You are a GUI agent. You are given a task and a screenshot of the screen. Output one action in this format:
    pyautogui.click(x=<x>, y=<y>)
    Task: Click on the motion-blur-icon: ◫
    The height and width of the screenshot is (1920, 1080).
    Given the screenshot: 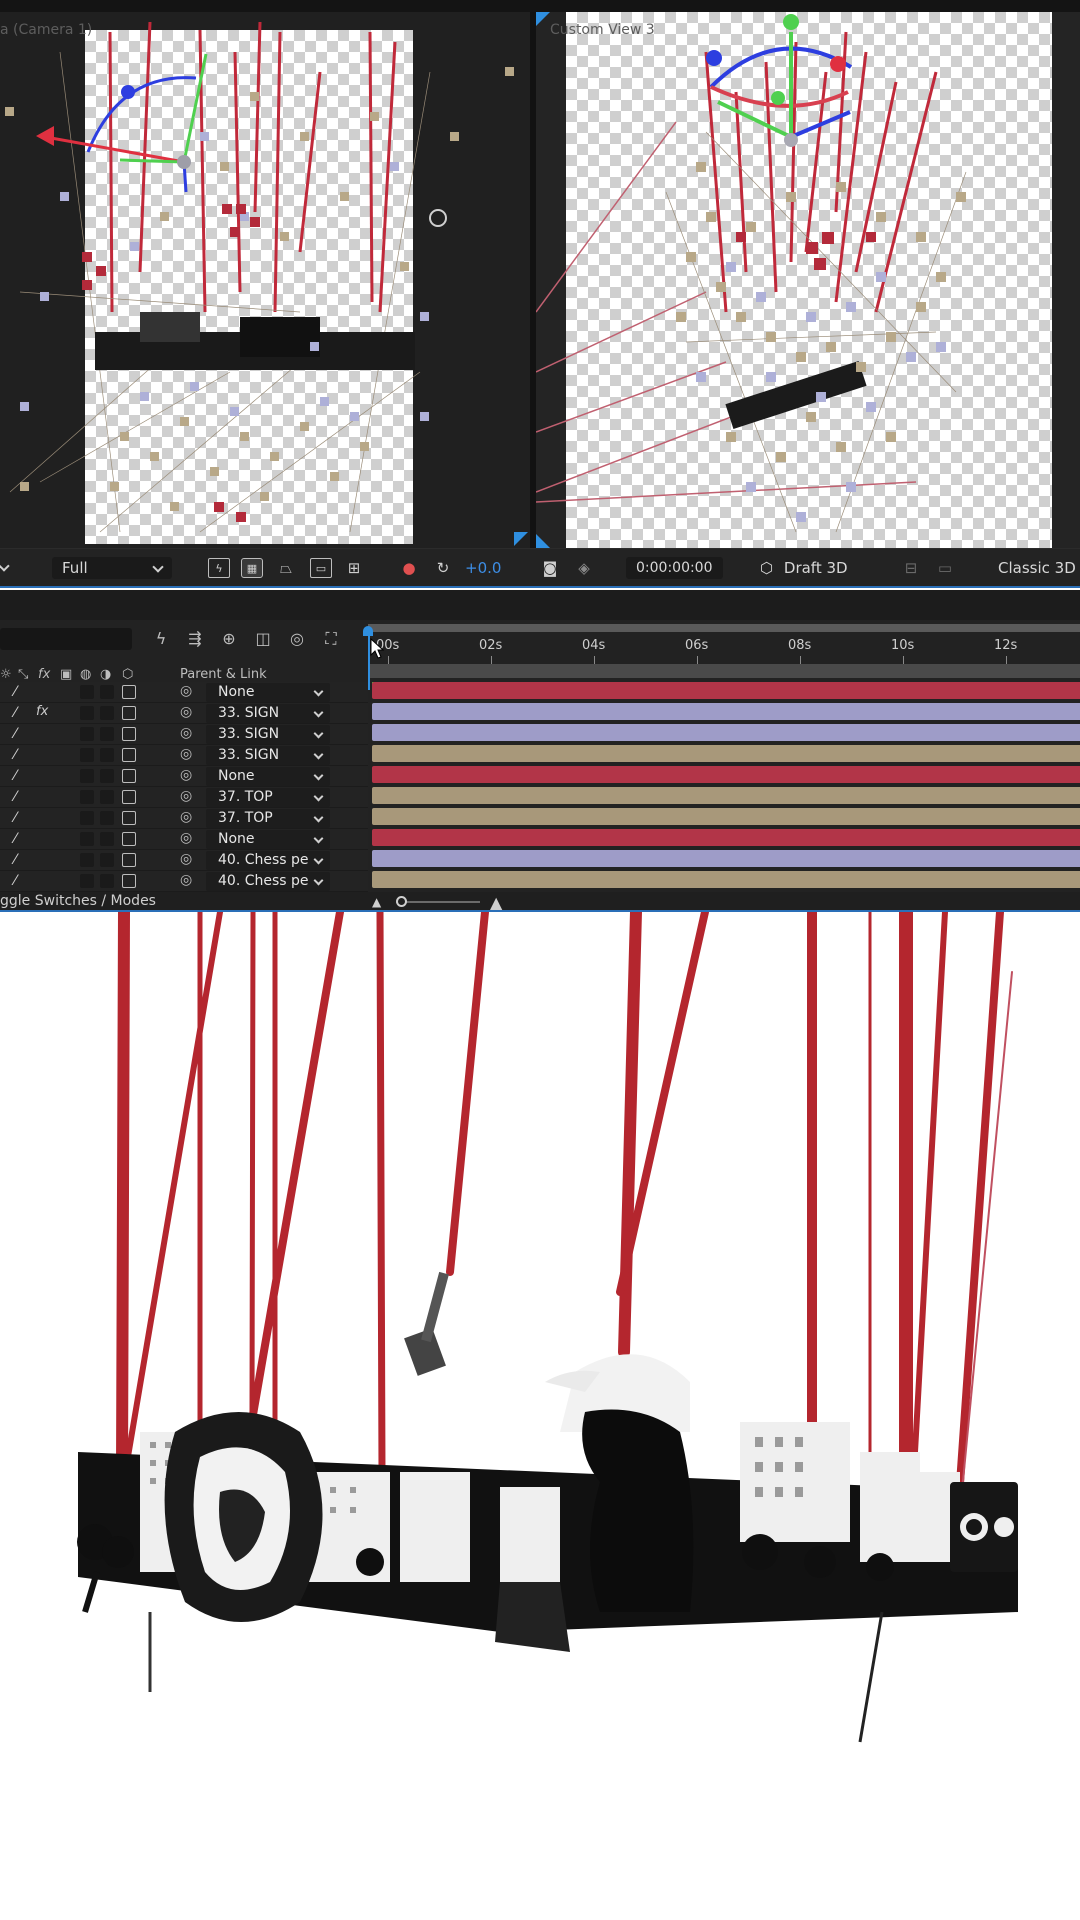 What is the action you would take?
    pyautogui.click(x=263, y=639)
    